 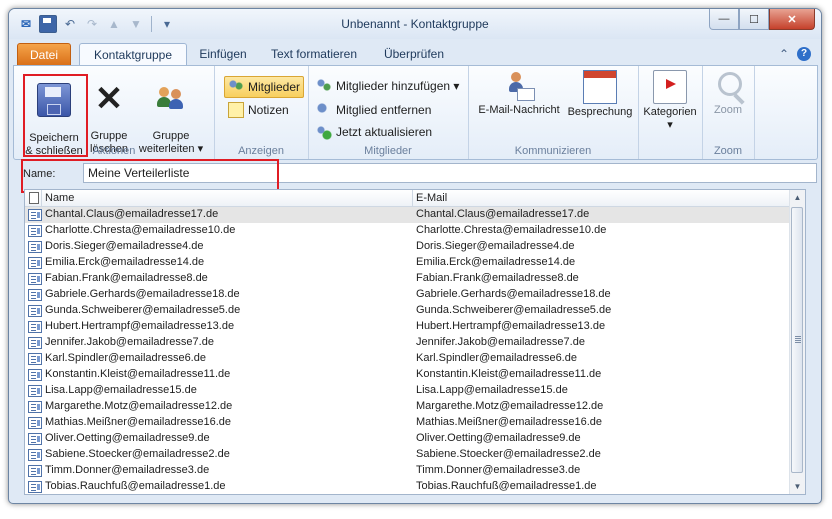 I want to click on email-message-button: E-Mail-Nachricht, so click(x=519, y=93).